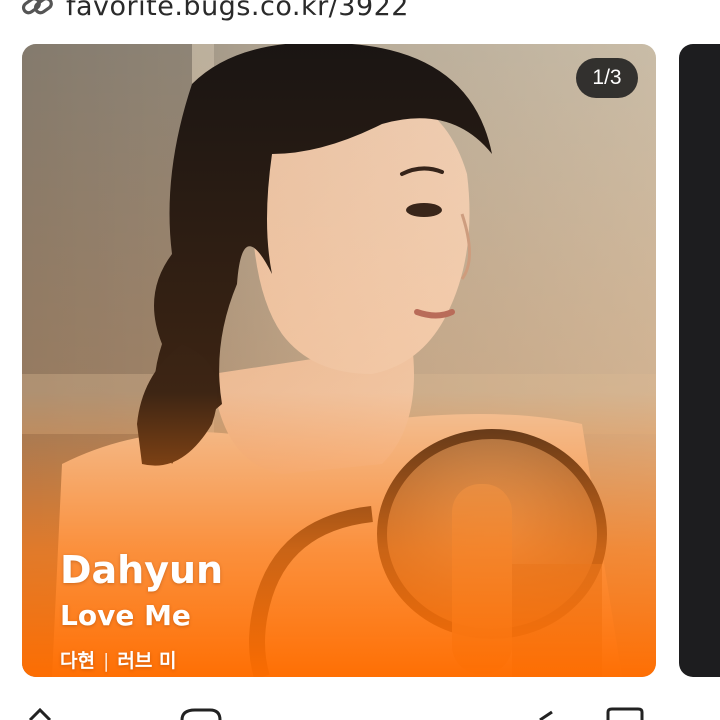  What do you see at coordinates (125, 615) in the screenshot?
I see `song-title: Love Me` at bounding box center [125, 615].